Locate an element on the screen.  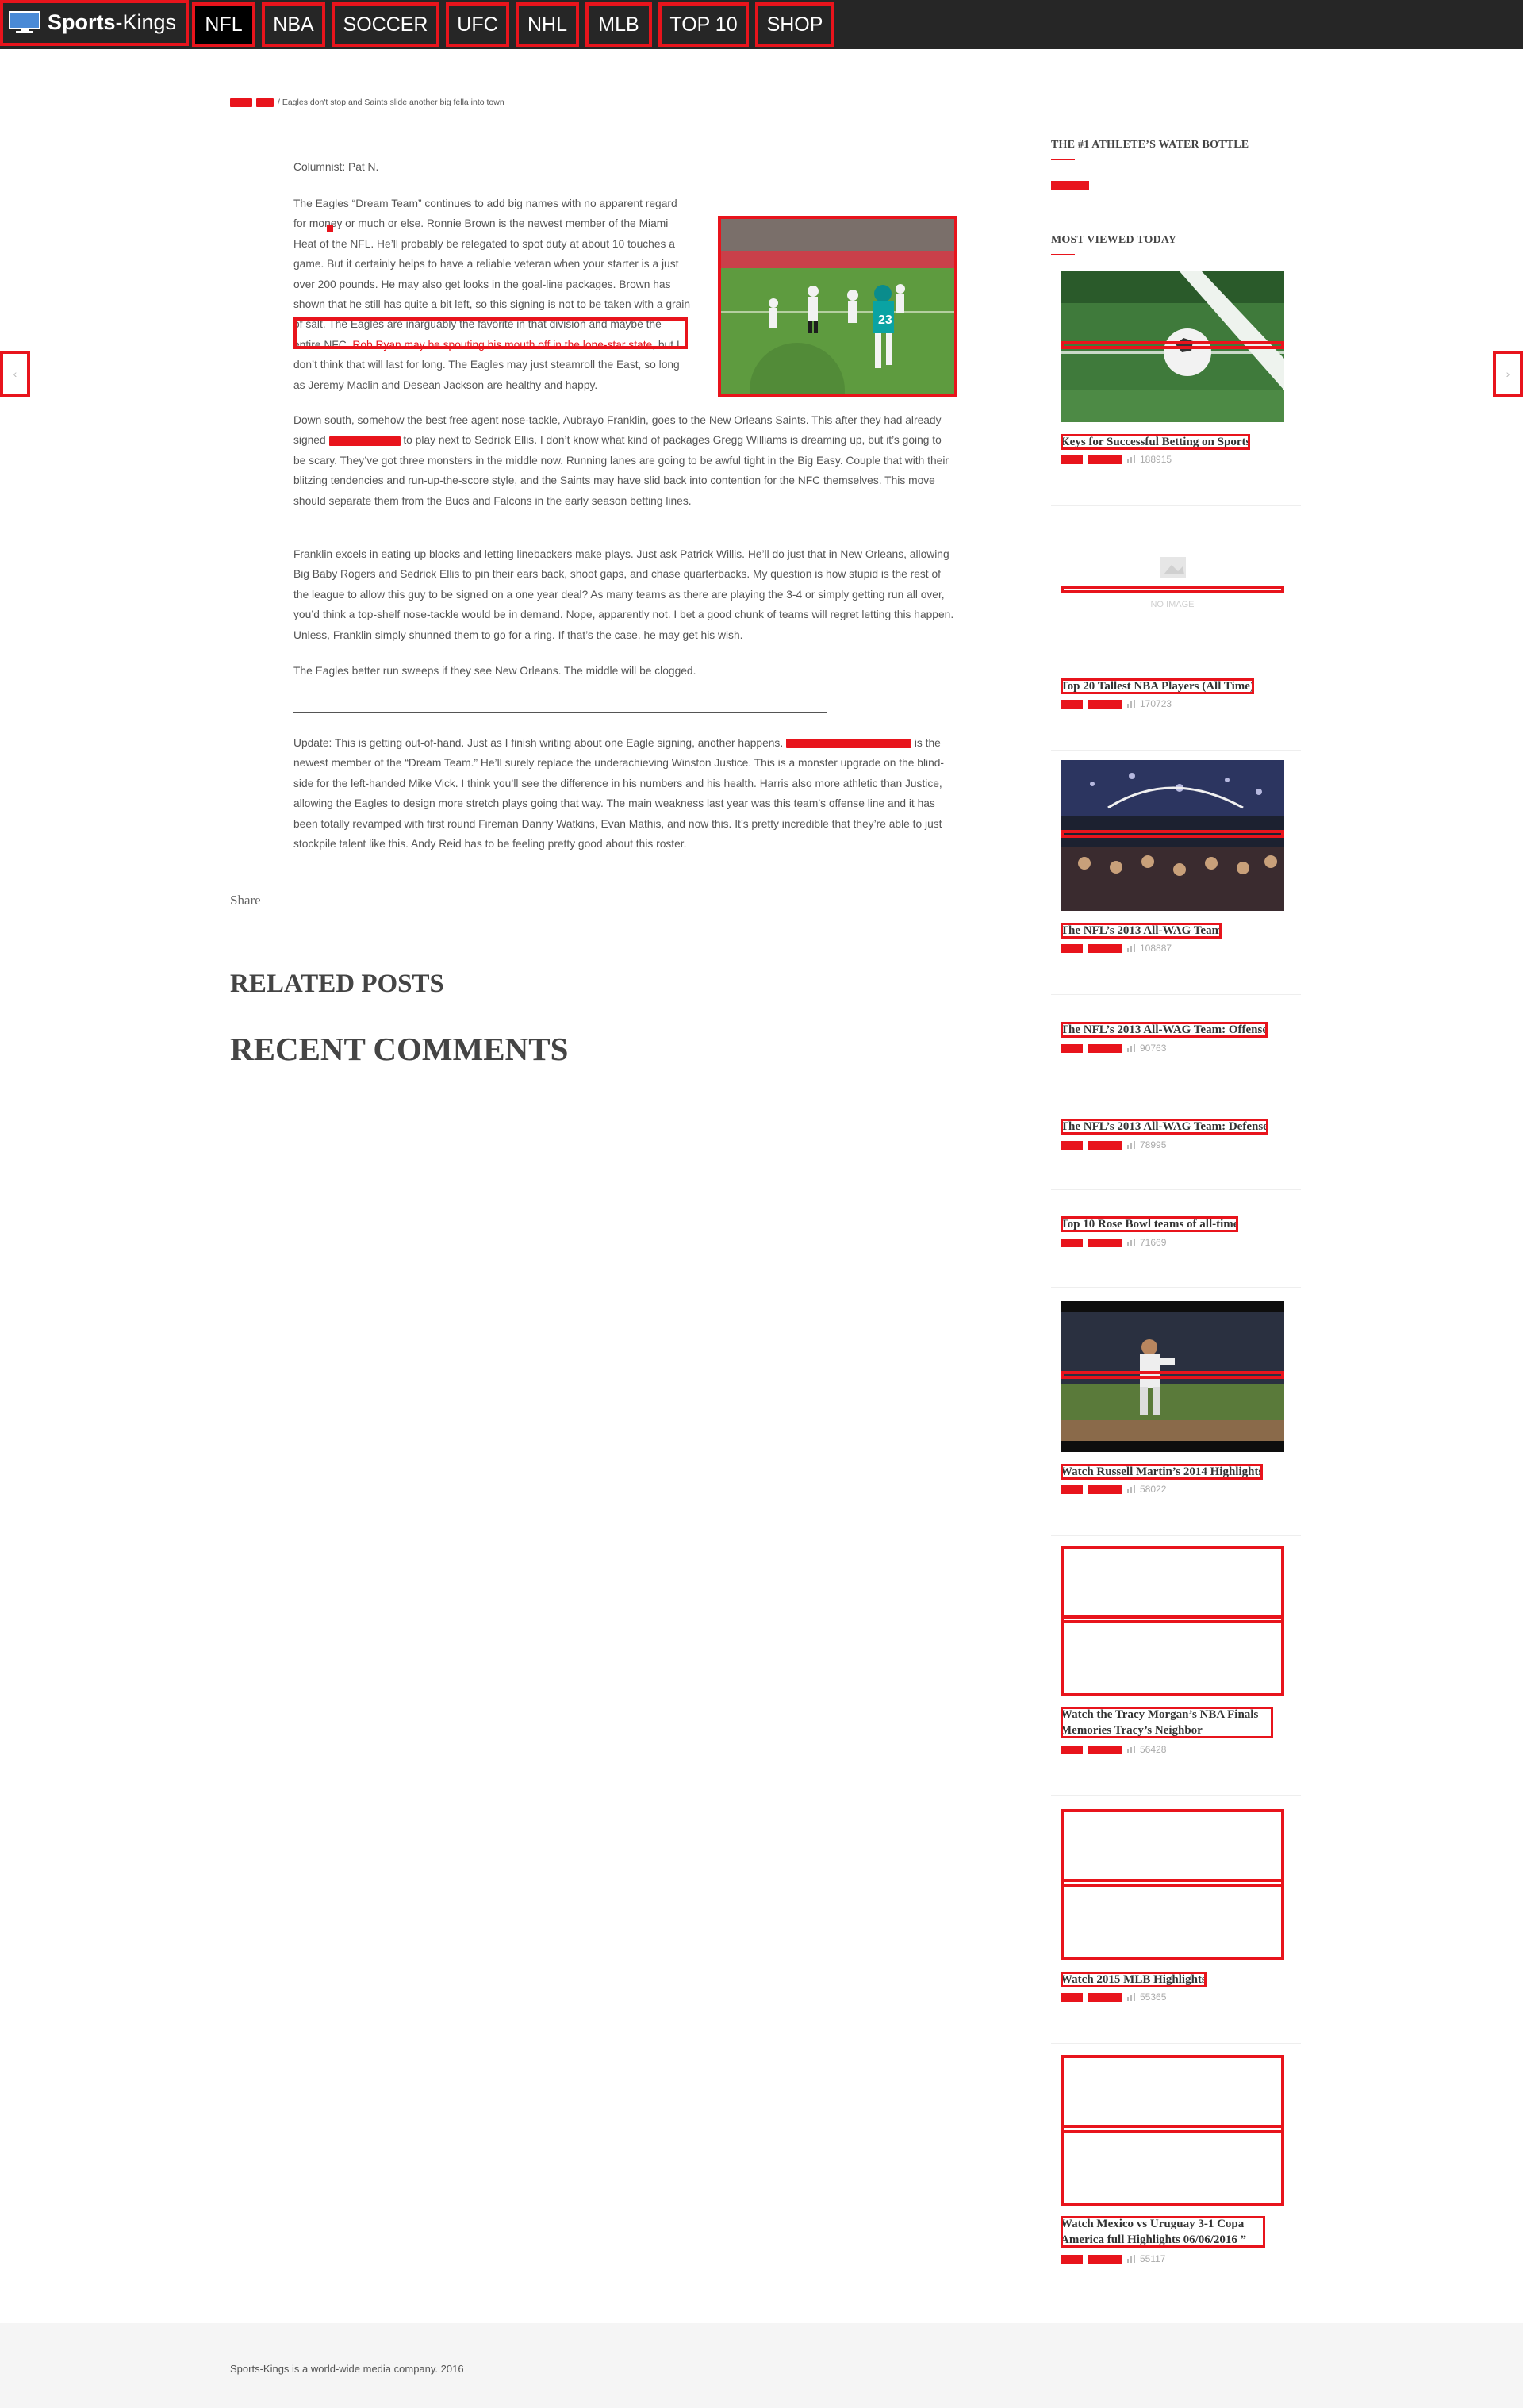
nav-nba: NBA is located at coordinates (293, 25).